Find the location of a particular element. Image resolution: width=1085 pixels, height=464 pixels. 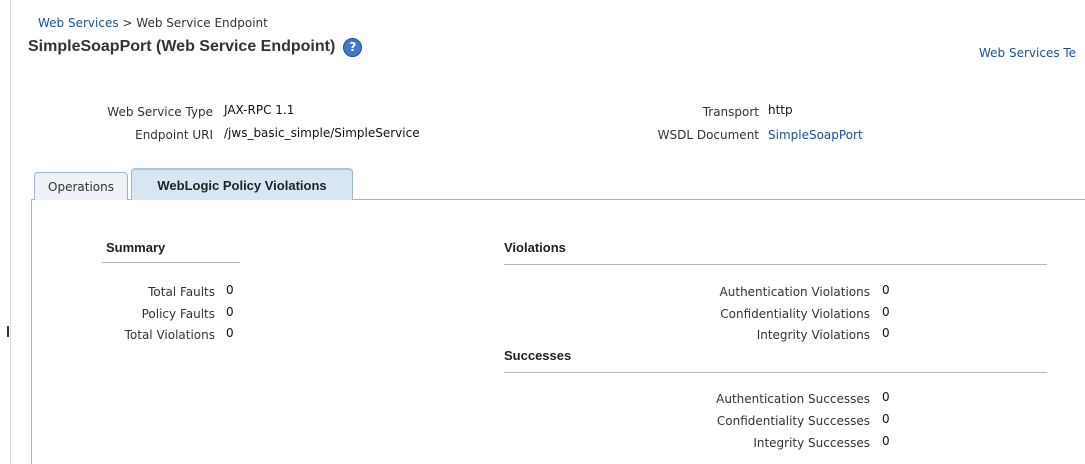

total-faults-label: Total Faults is located at coordinates (181, 292).